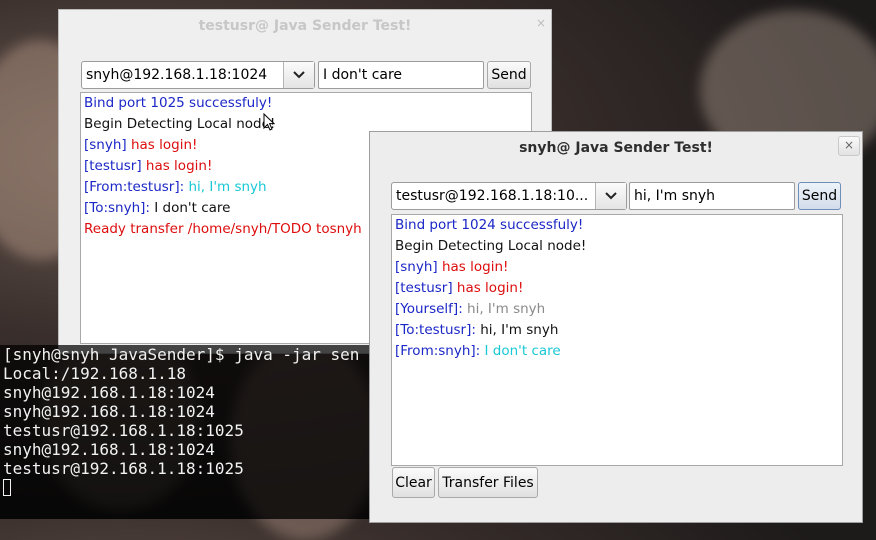 The width and height of the screenshot is (876, 540). Describe the element at coordinates (181, 354) in the screenshot. I see `terminal-line: [snyh@snyh JavaSender]$ java -jar sen` at that location.